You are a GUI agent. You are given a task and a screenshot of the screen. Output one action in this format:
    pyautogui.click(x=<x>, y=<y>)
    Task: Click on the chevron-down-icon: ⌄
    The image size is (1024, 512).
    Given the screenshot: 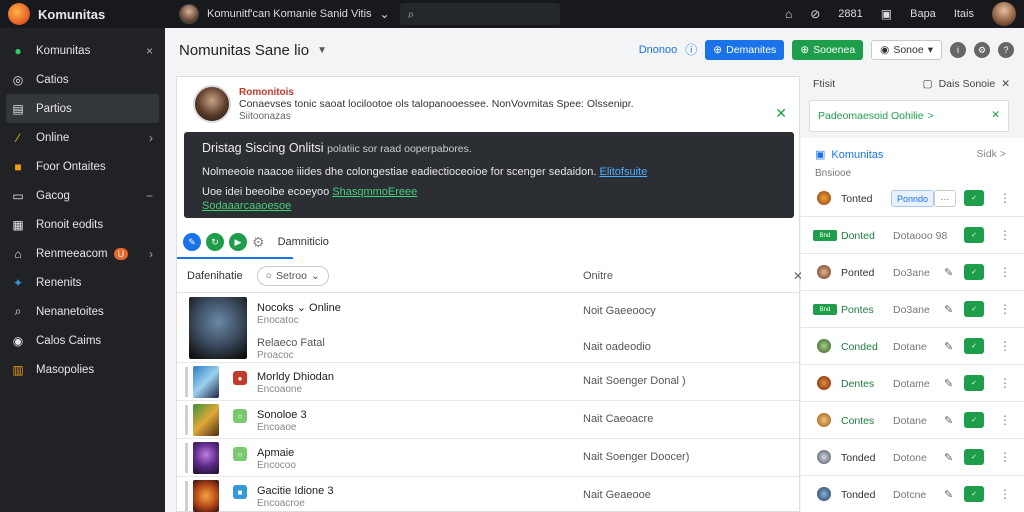 What is the action you would take?
    pyautogui.click(x=384, y=14)
    